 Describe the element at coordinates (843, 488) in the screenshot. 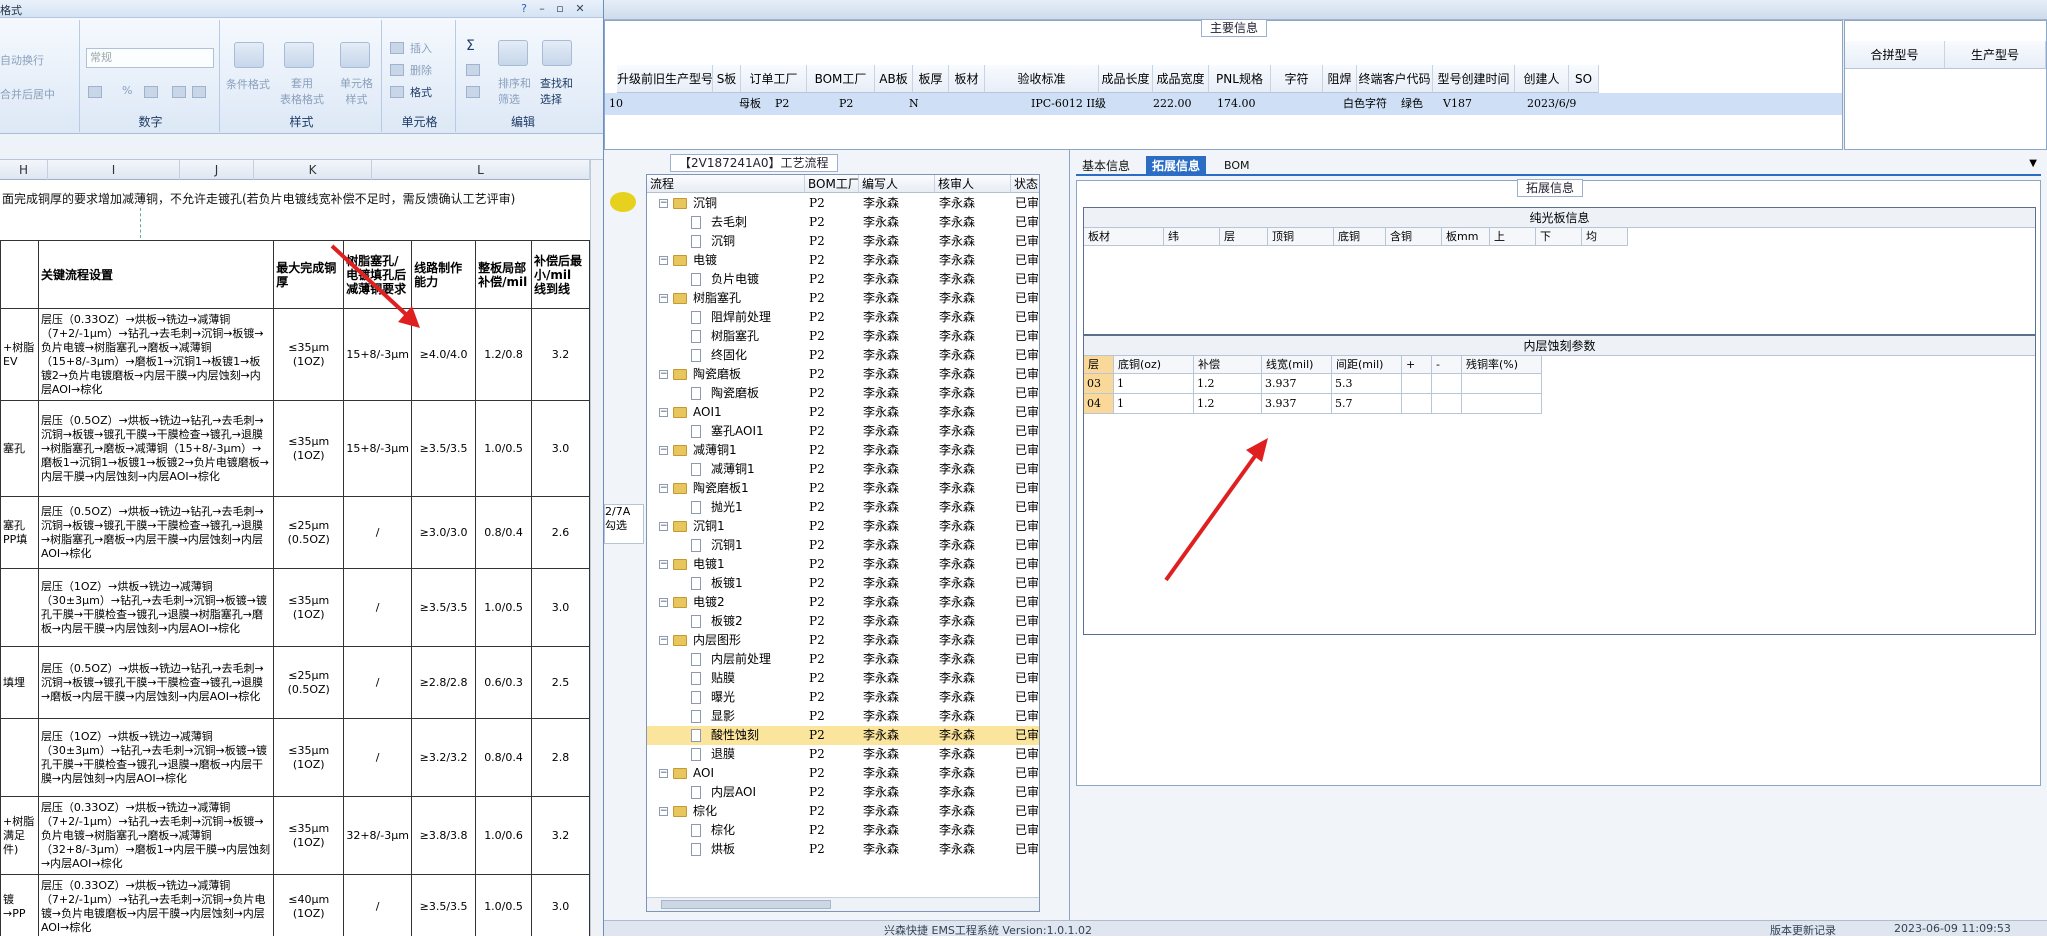

I see `tree-row: − 陶瓷磨板1 P2 李永森 李永森 已审核` at that location.